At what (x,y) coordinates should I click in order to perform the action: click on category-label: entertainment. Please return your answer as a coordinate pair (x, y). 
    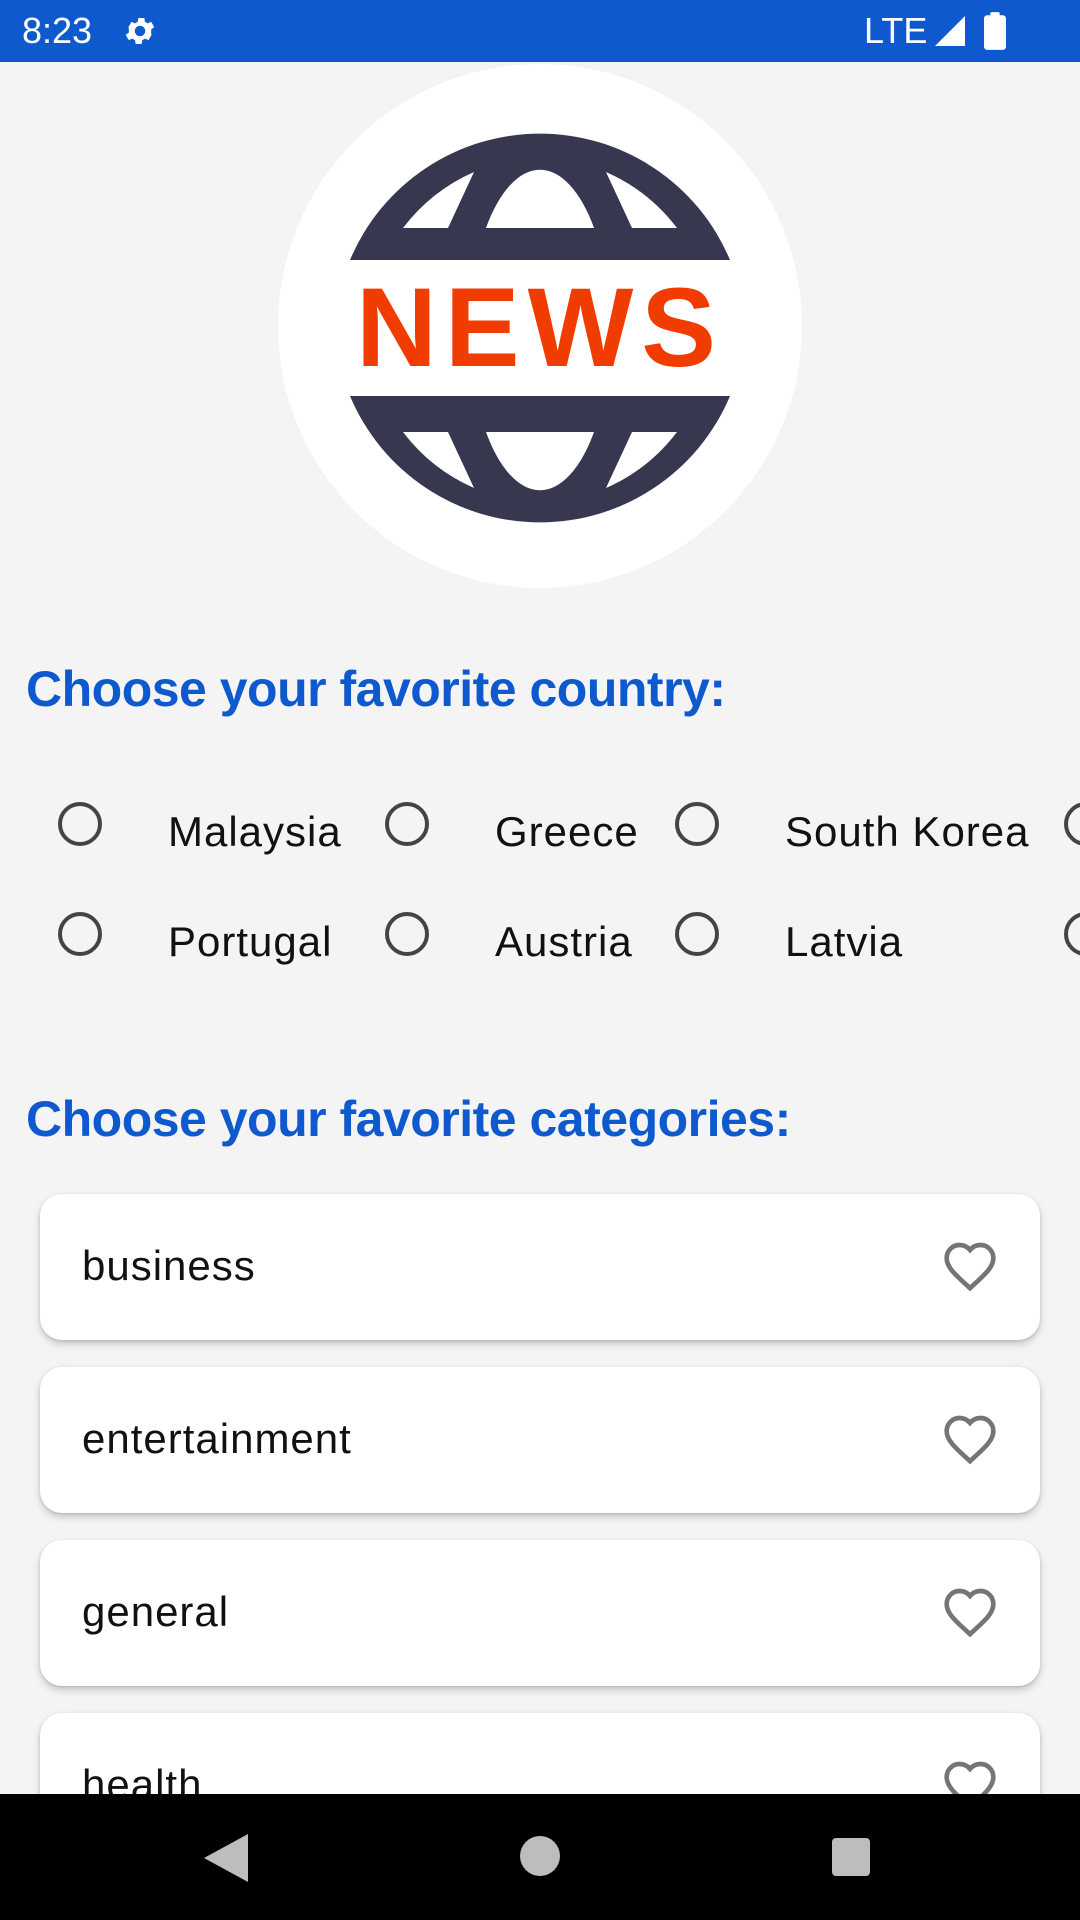
    Looking at the image, I should click on (217, 1438).